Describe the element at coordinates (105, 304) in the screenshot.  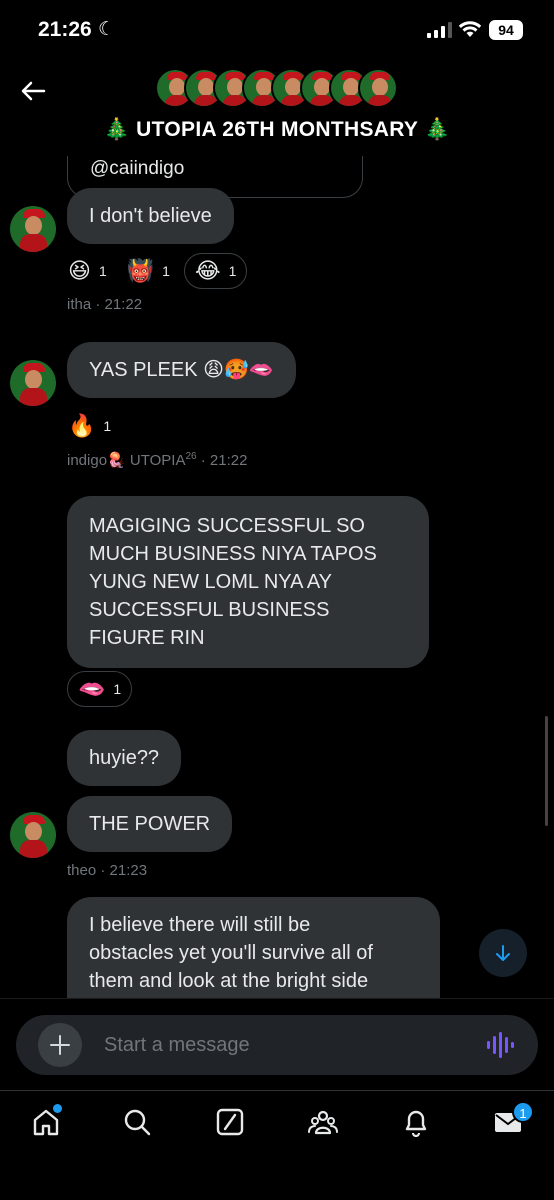
I see `message-meta: itha · 21:22` at that location.